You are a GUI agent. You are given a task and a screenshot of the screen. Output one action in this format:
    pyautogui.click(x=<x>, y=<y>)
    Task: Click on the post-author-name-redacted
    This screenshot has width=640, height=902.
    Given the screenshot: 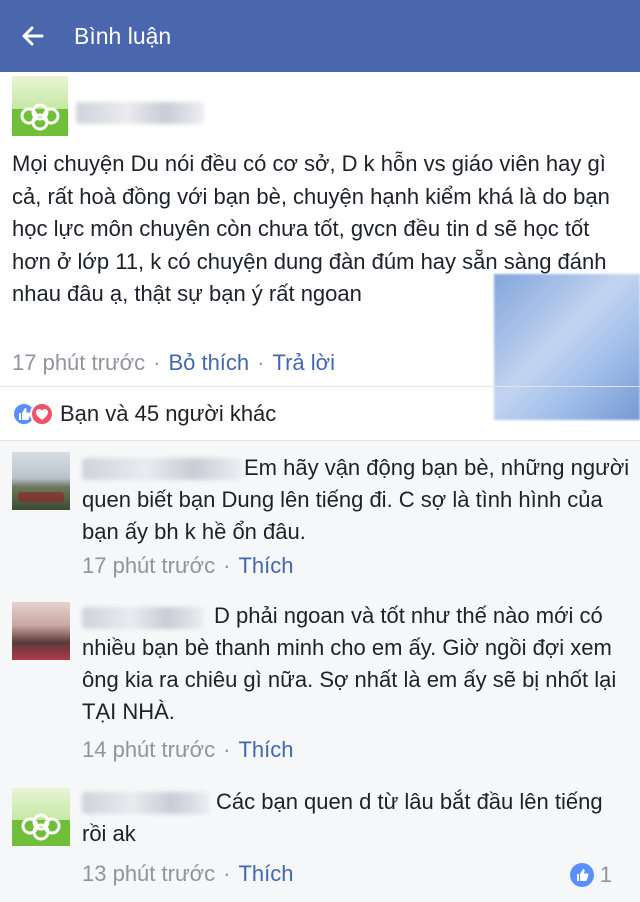 What is the action you would take?
    pyautogui.click(x=140, y=113)
    